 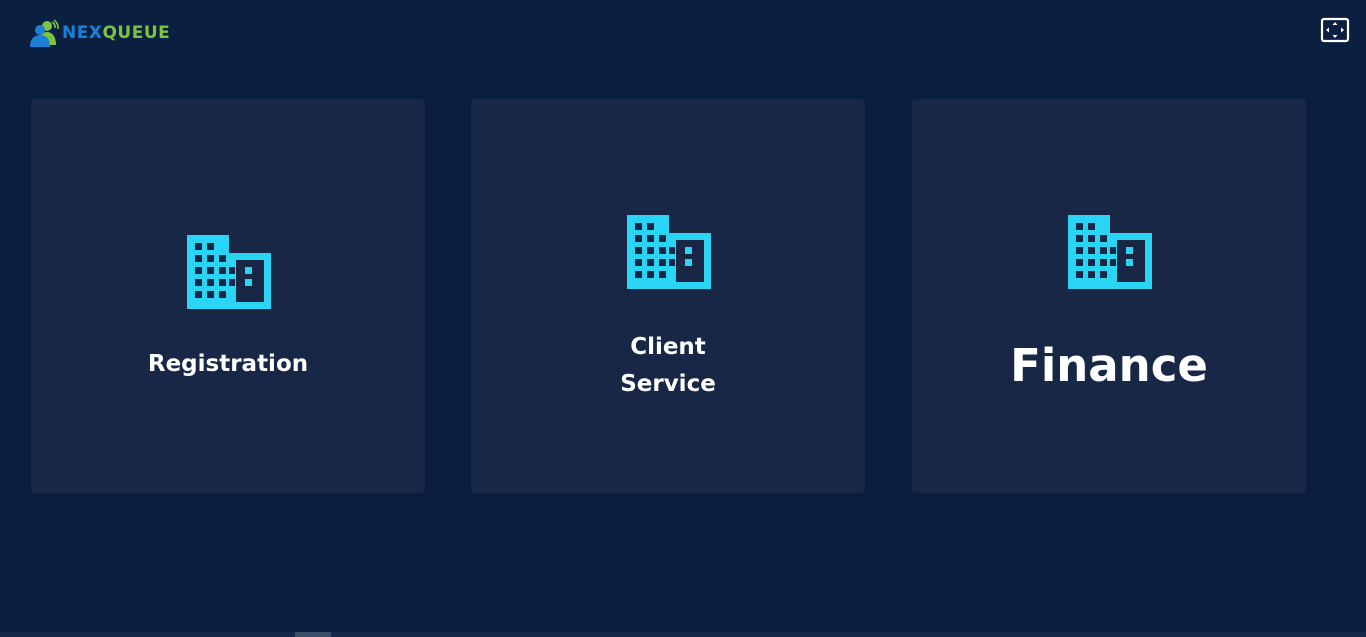 I want to click on brand-prefix: NEX, so click(x=82, y=33).